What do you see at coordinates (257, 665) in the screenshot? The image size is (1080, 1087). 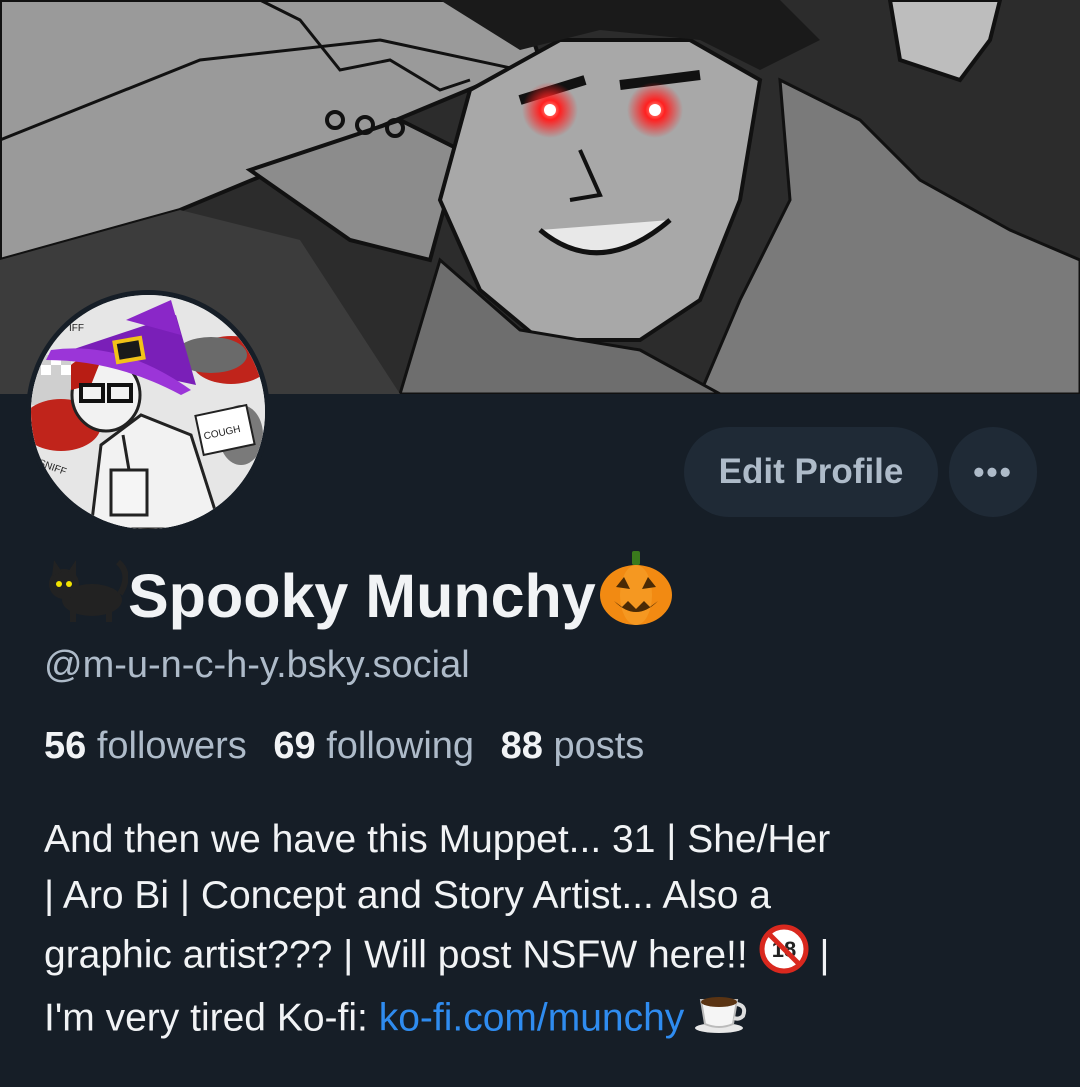 I see `profile-handle: @m-u-n-c-h-y.bsky.social` at bounding box center [257, 665].